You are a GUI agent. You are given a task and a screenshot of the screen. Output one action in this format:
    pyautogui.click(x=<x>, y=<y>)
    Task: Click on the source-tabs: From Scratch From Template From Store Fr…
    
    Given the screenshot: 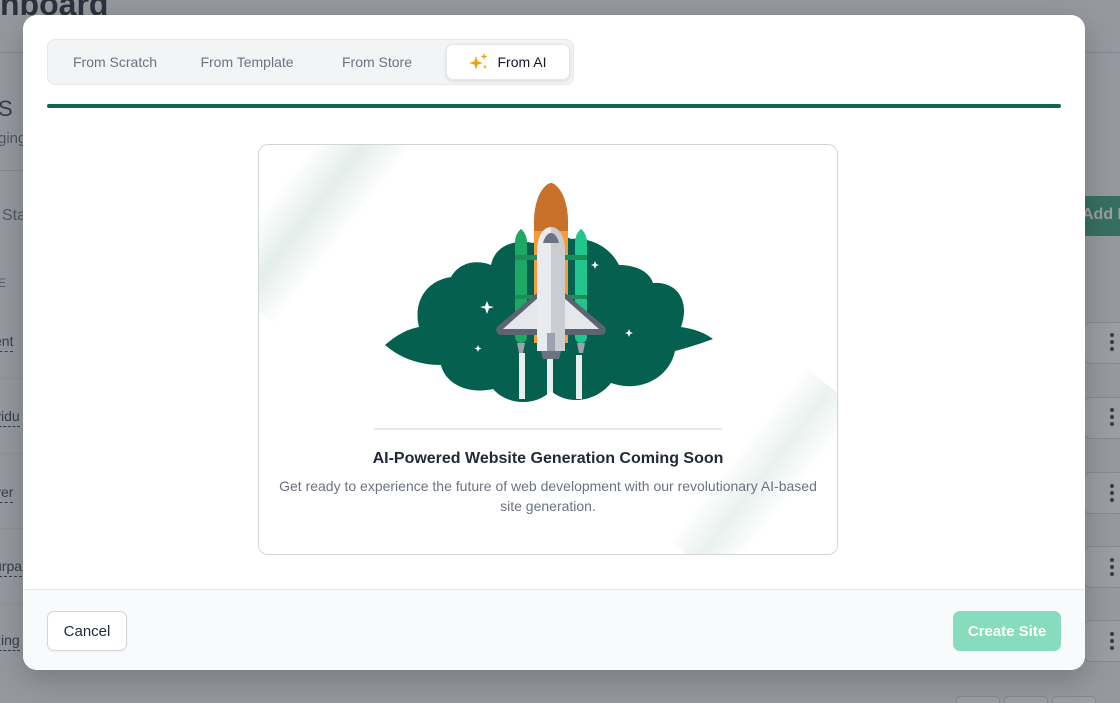 What is the action you would take?
    pyautogui.click(x=310, y=62)
    